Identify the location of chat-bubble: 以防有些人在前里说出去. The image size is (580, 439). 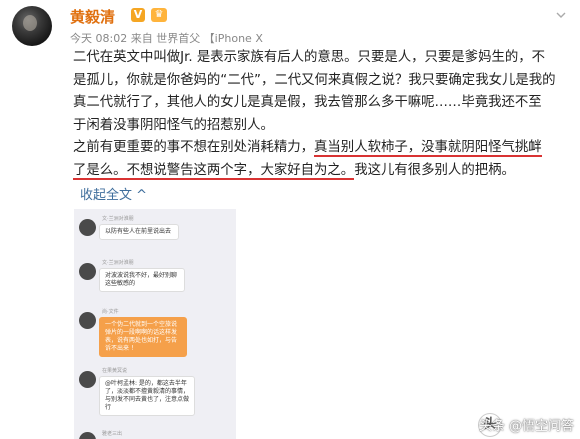
(139, 232).